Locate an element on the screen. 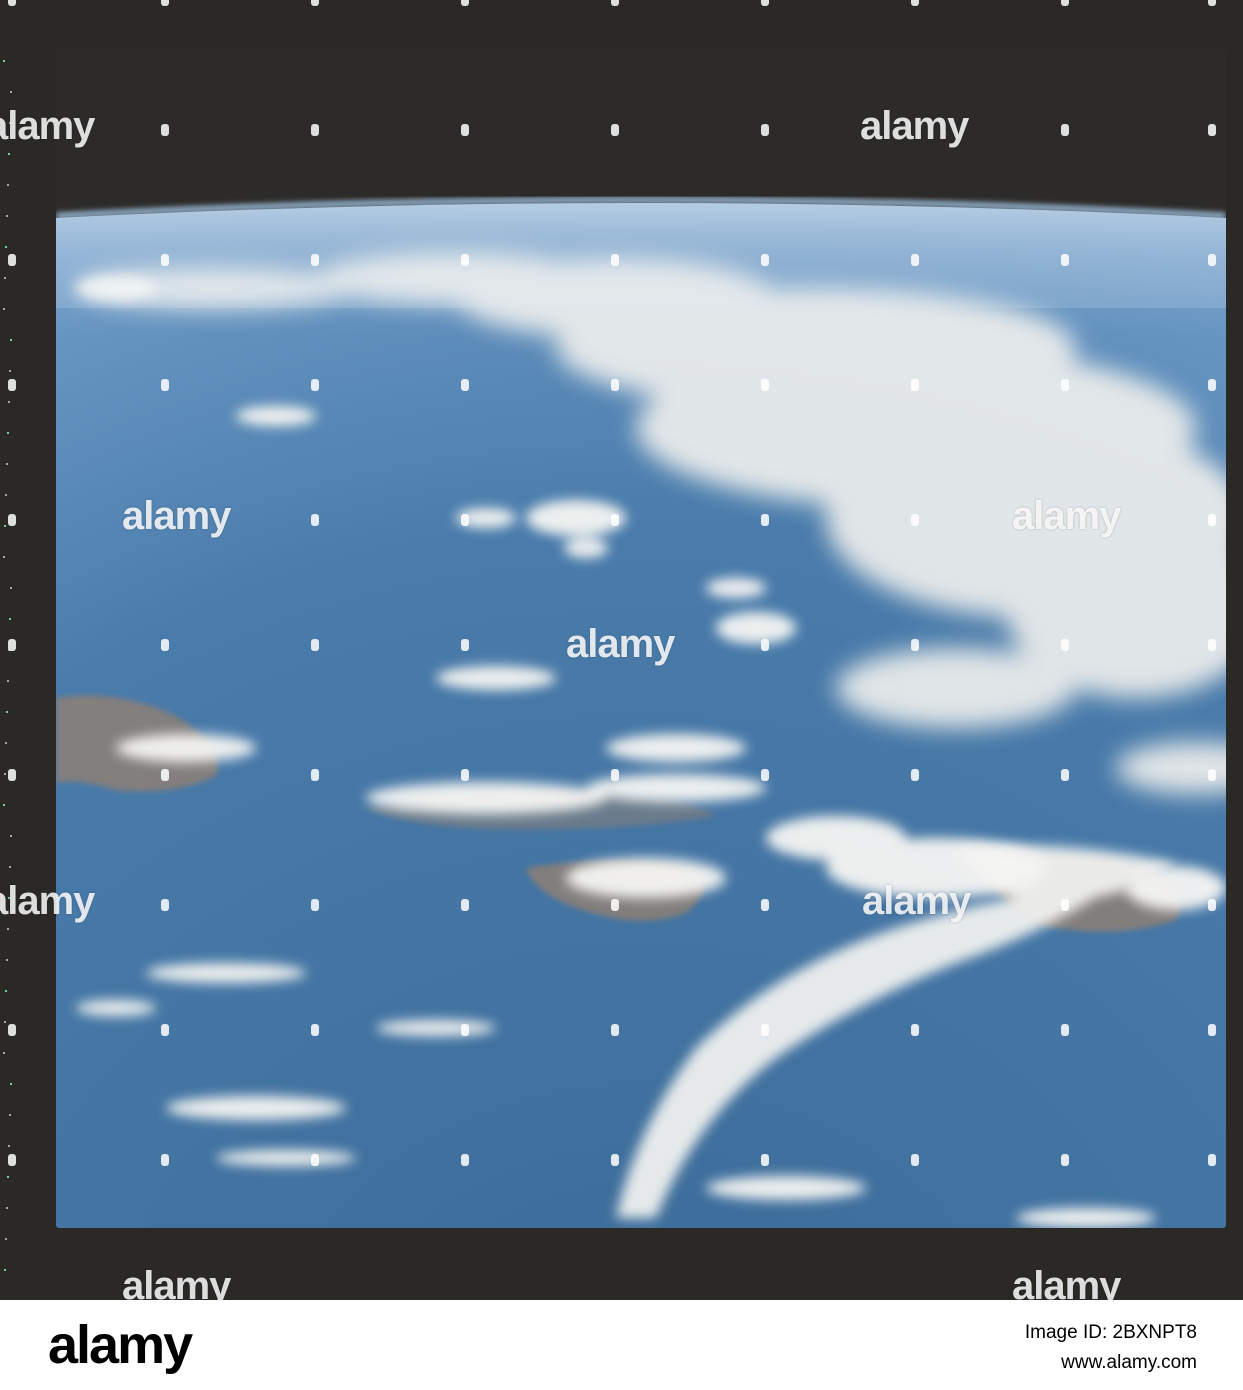 This screenshot has height=1390, width=1243. image-id-label: Image ID: 2BXNPT8 is located at coordinates (1110, 1332).